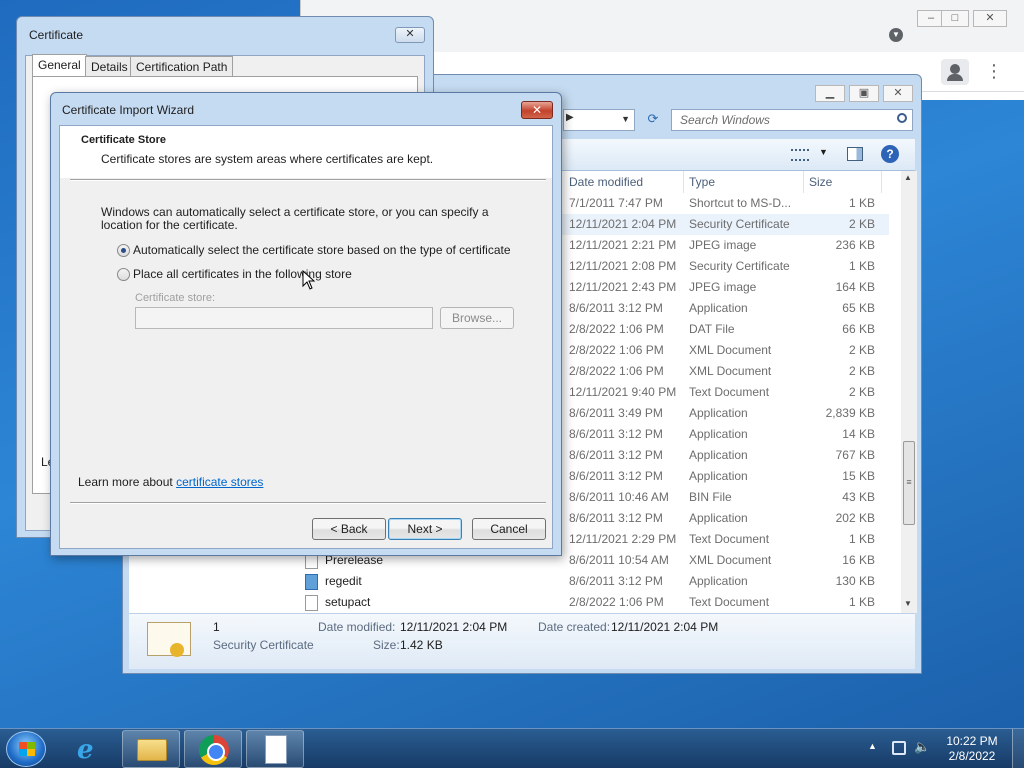 This screenshot has width=1024, height=768. What do you see at coordinates (896, 35) in the screenshot?
I see `chrome-tab-search-icon: ▼` at bounding box center [896, 35].